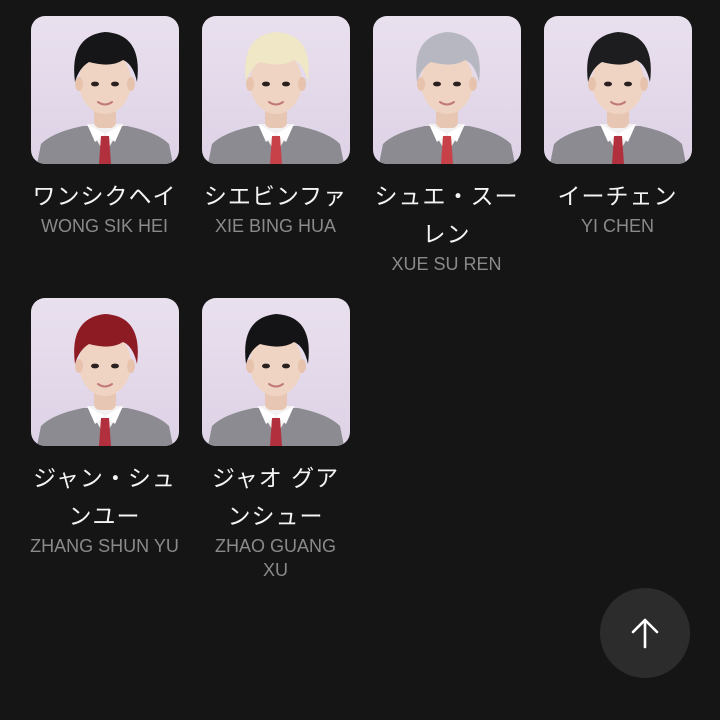 This screenshot has height=720, width=720. Describe the element at coordinates (446, 216) in the screenshot. I see `trainee-name-jp: シュエ・スーレン` at that location.